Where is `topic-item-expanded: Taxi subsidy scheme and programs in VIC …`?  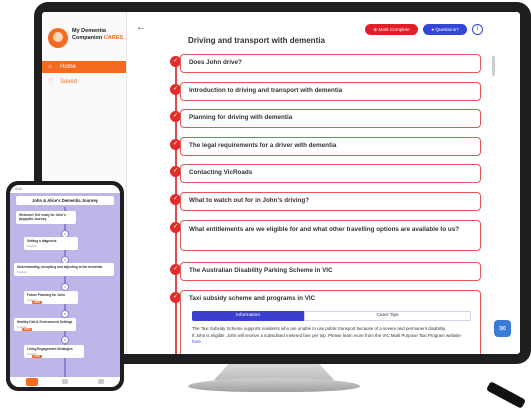 topic-item-expanded: Taxi subsidy scheme and programs in VIC … is located at coordinates (330, 322).